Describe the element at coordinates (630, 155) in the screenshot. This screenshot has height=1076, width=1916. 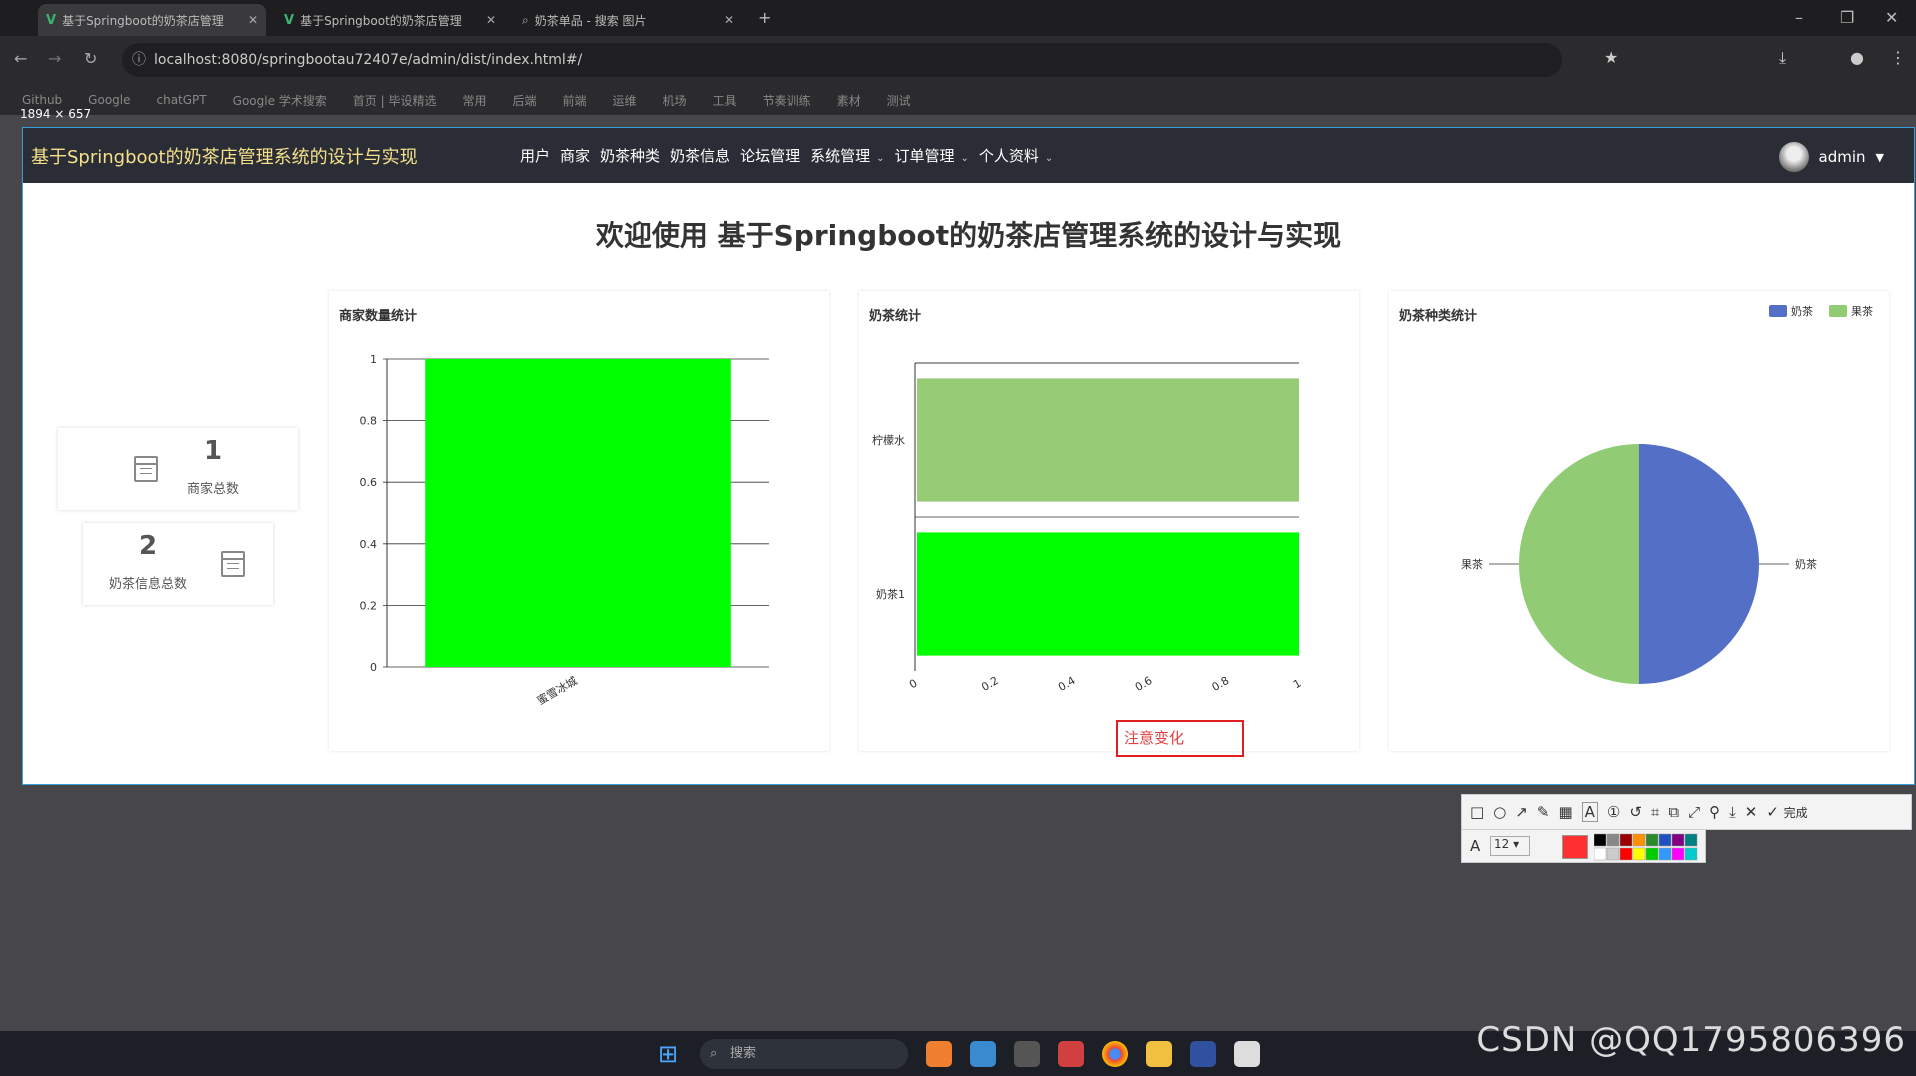
I see `nav-item-tea-types: 奶茶种类` at that location.